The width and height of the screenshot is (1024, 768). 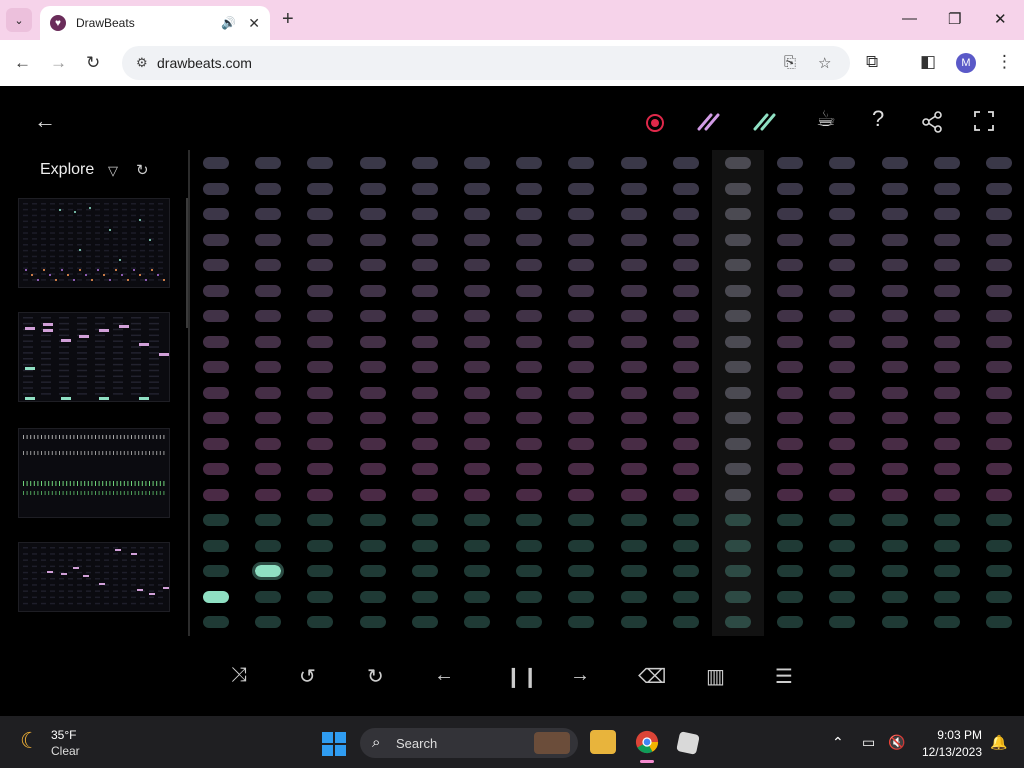 I want to click on coffee-icon: ☕, so click(x=826, y=119).